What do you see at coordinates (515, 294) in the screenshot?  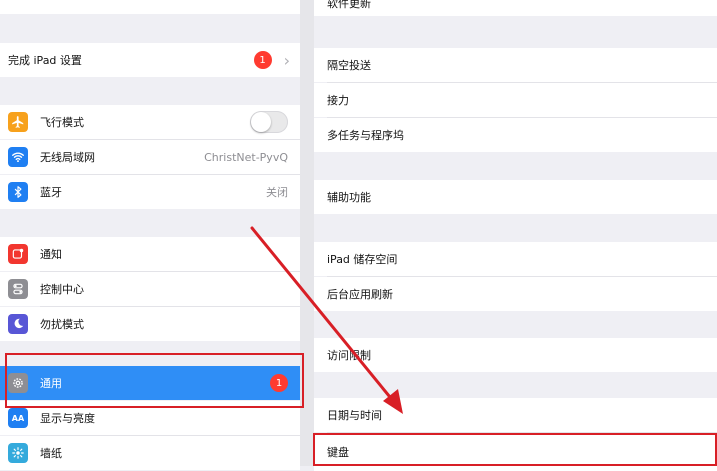 I see `background-app-refresh-row: 后台应用刷新` at bounding box center [515, 294].